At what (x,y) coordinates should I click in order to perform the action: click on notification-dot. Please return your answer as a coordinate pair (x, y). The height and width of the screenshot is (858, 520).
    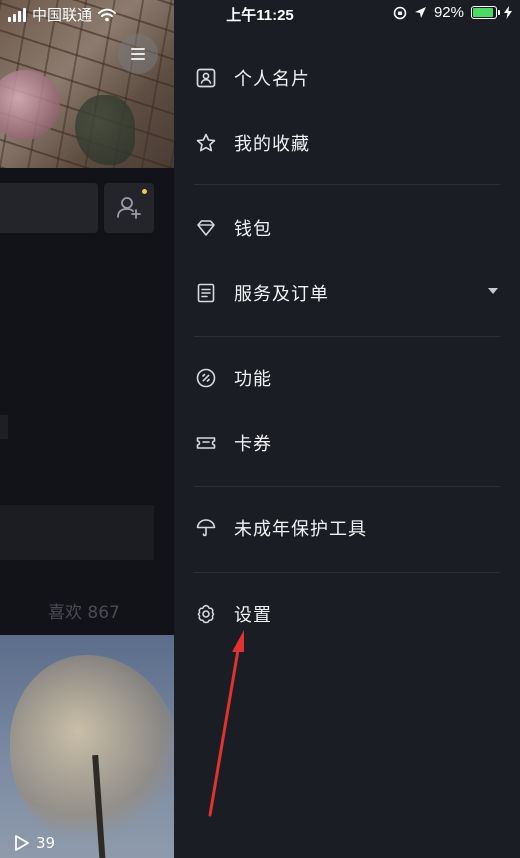
    Looking at the image, I should click on (144, 191).